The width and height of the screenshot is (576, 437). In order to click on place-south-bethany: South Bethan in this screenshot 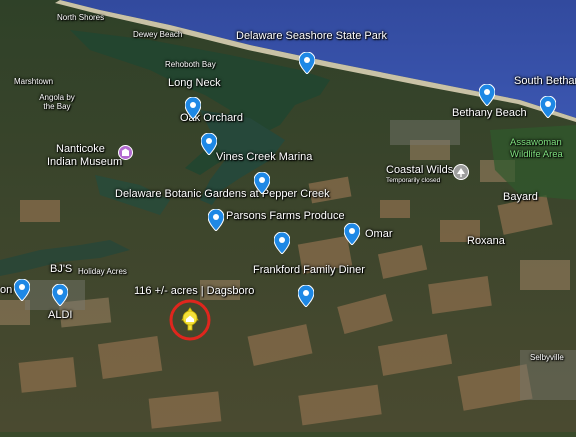, I will do `click(545, 81)`.